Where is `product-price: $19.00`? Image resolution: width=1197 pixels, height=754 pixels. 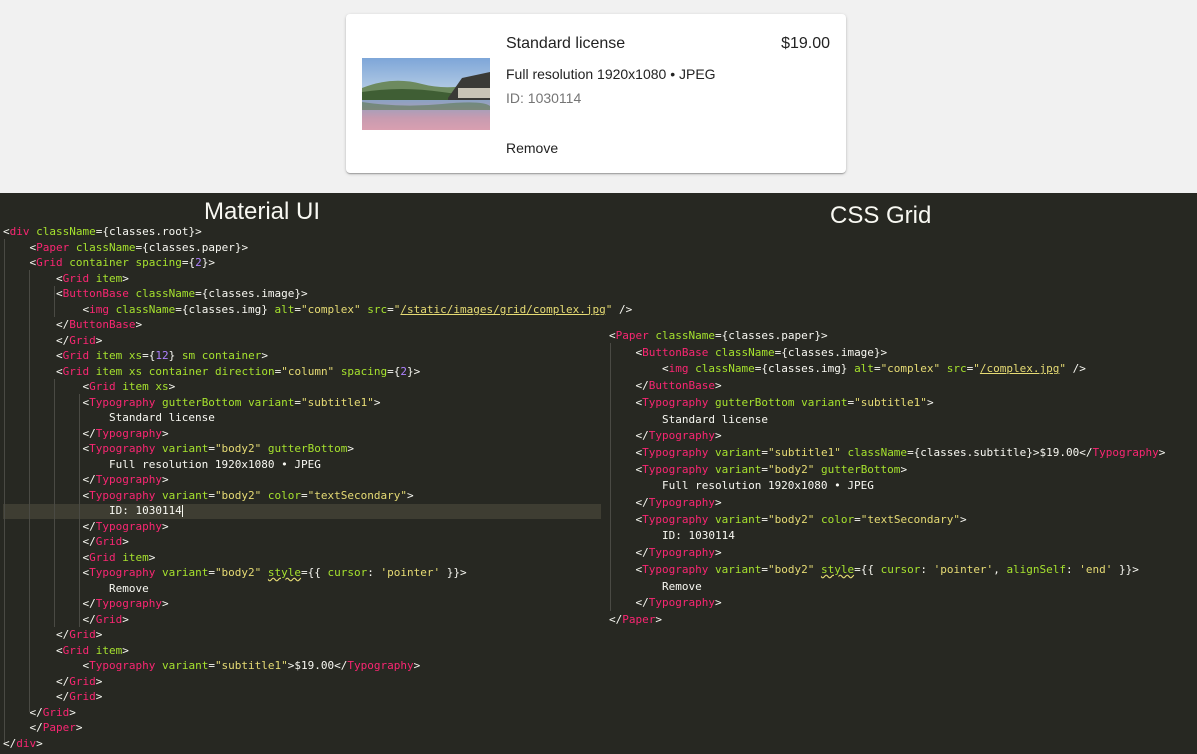 product-price: $19.00 is located at coordinates (805, 43).